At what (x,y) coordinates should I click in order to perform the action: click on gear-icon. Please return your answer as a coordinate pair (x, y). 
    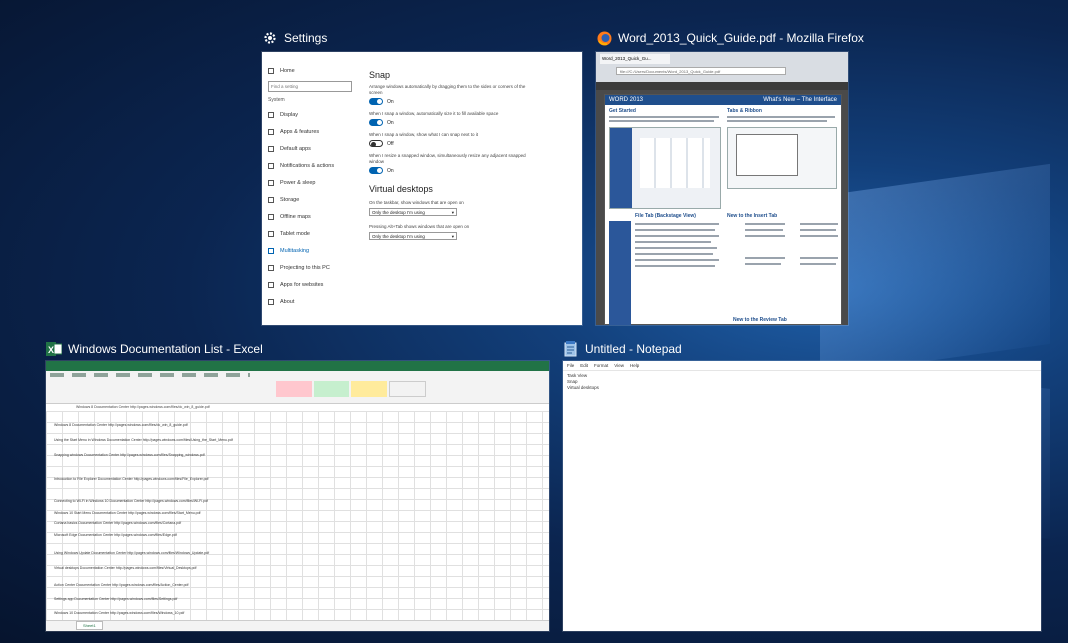
    Looking at the image, I should click on (270, 38).